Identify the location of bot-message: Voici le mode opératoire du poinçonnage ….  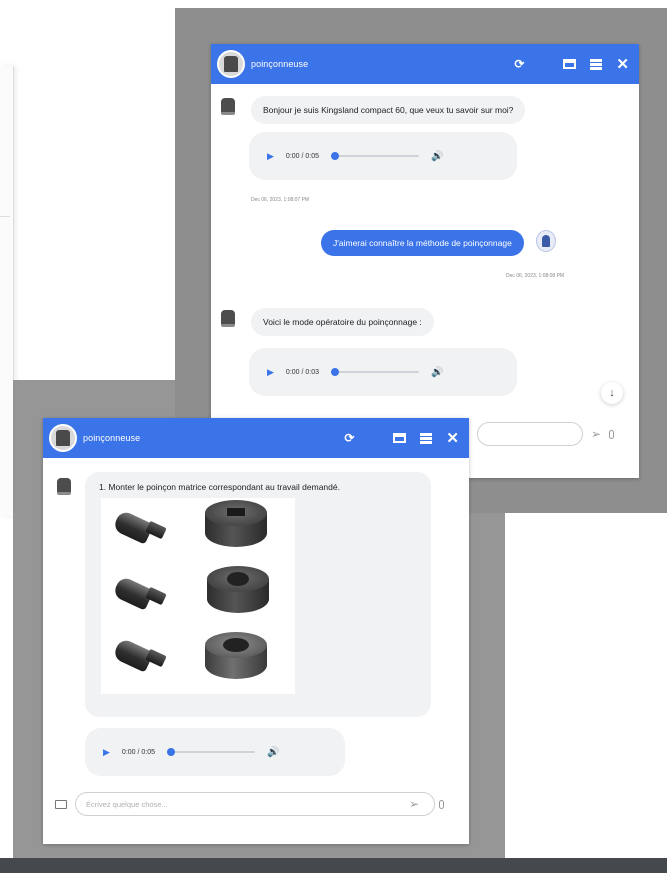
(342, 322).